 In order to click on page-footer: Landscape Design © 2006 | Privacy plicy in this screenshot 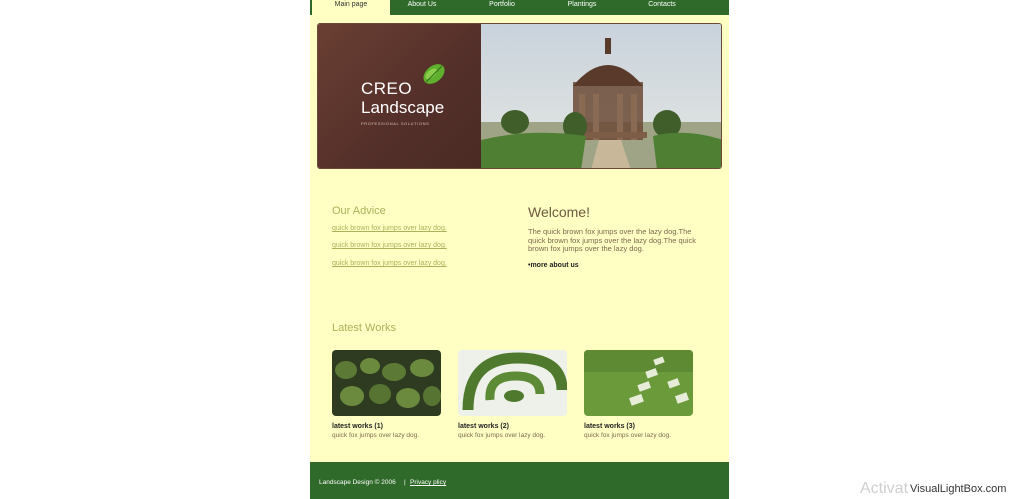, I will do `click(519, 480)`.